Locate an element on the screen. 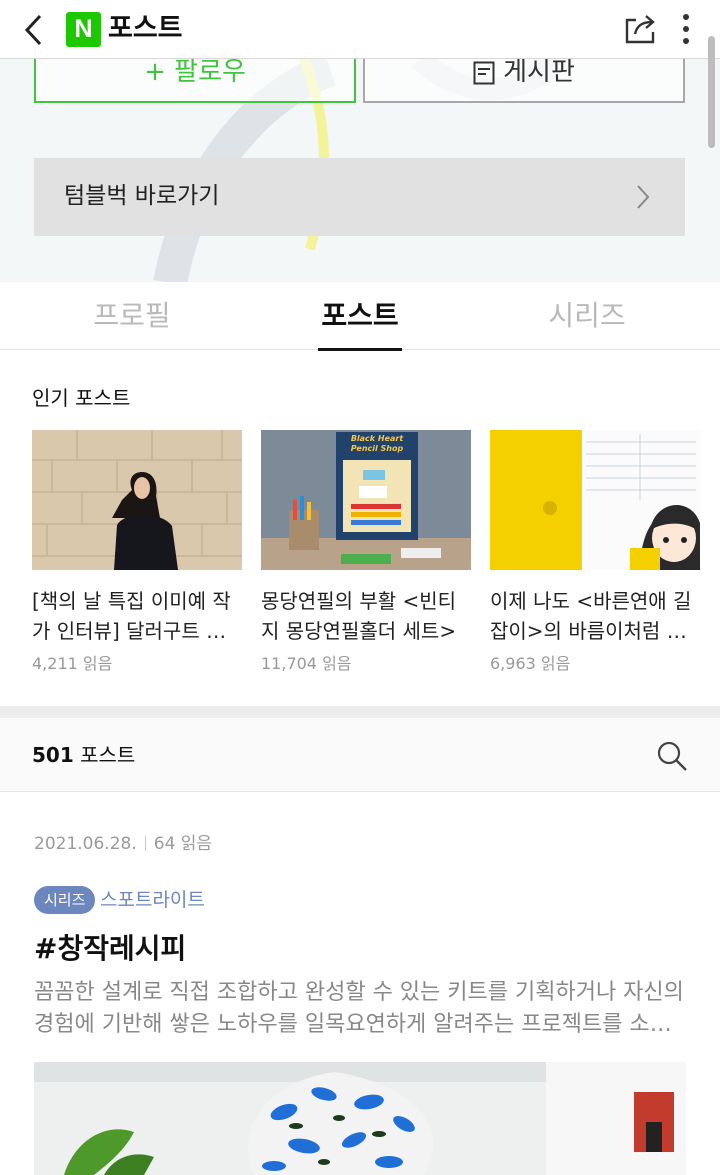 This screenshot has width=720, height=1175. popular-post-title: 이제 나도 <바른연애 길잡이>의 바름이처럼 다이어리 꾸미기 is located at coordinates (591, 616).